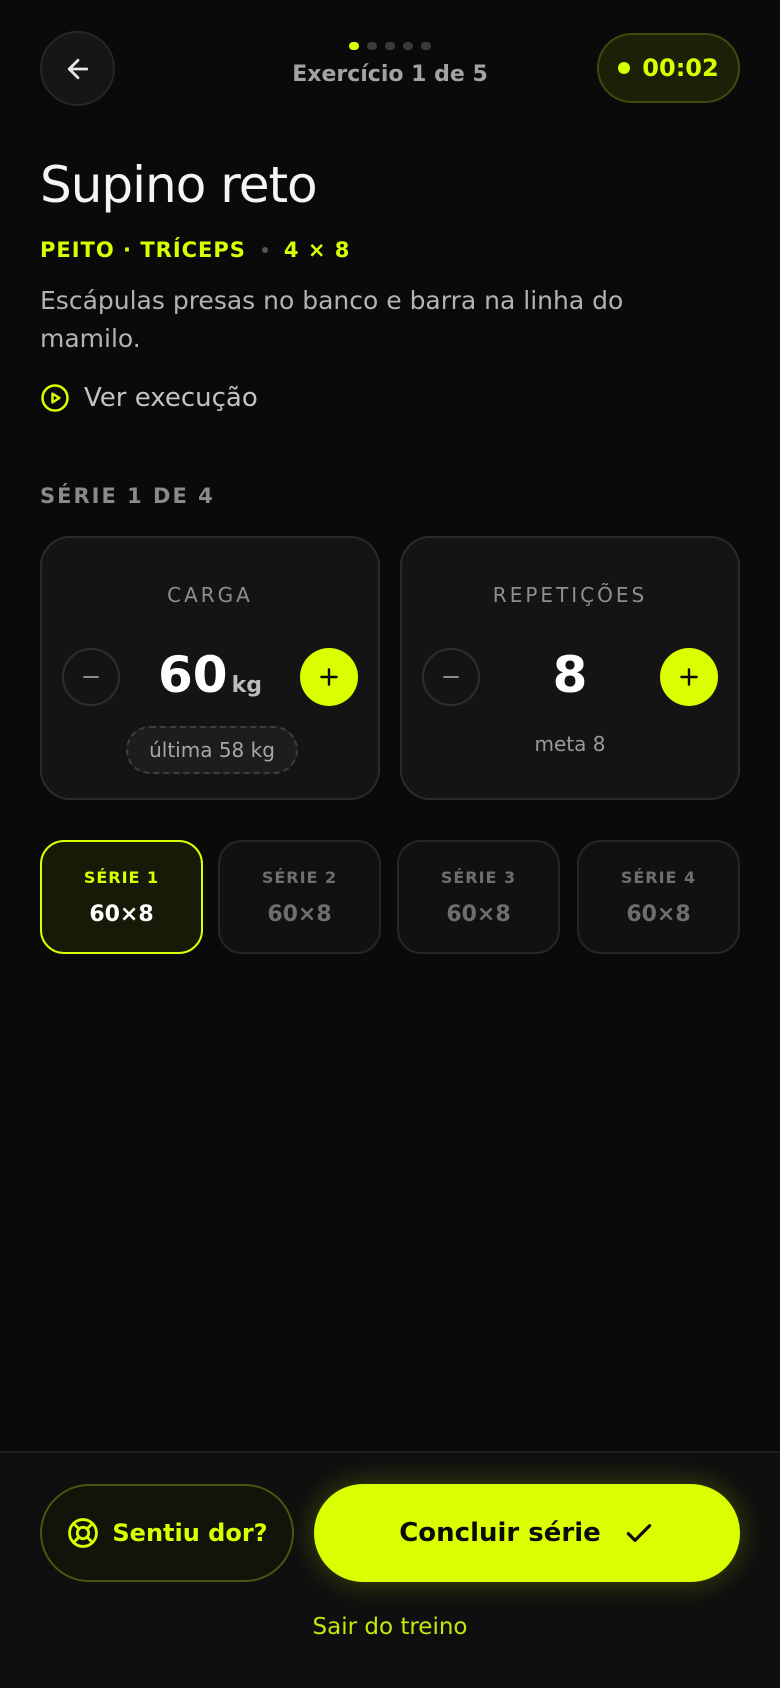 Image resolution: width=780 pixels, height=1688 pixels. What do you see at coordinates (570, 595) in the screenshot?
I see `reps-title: REPETIÇÕES` at bounding box center [570, 595].